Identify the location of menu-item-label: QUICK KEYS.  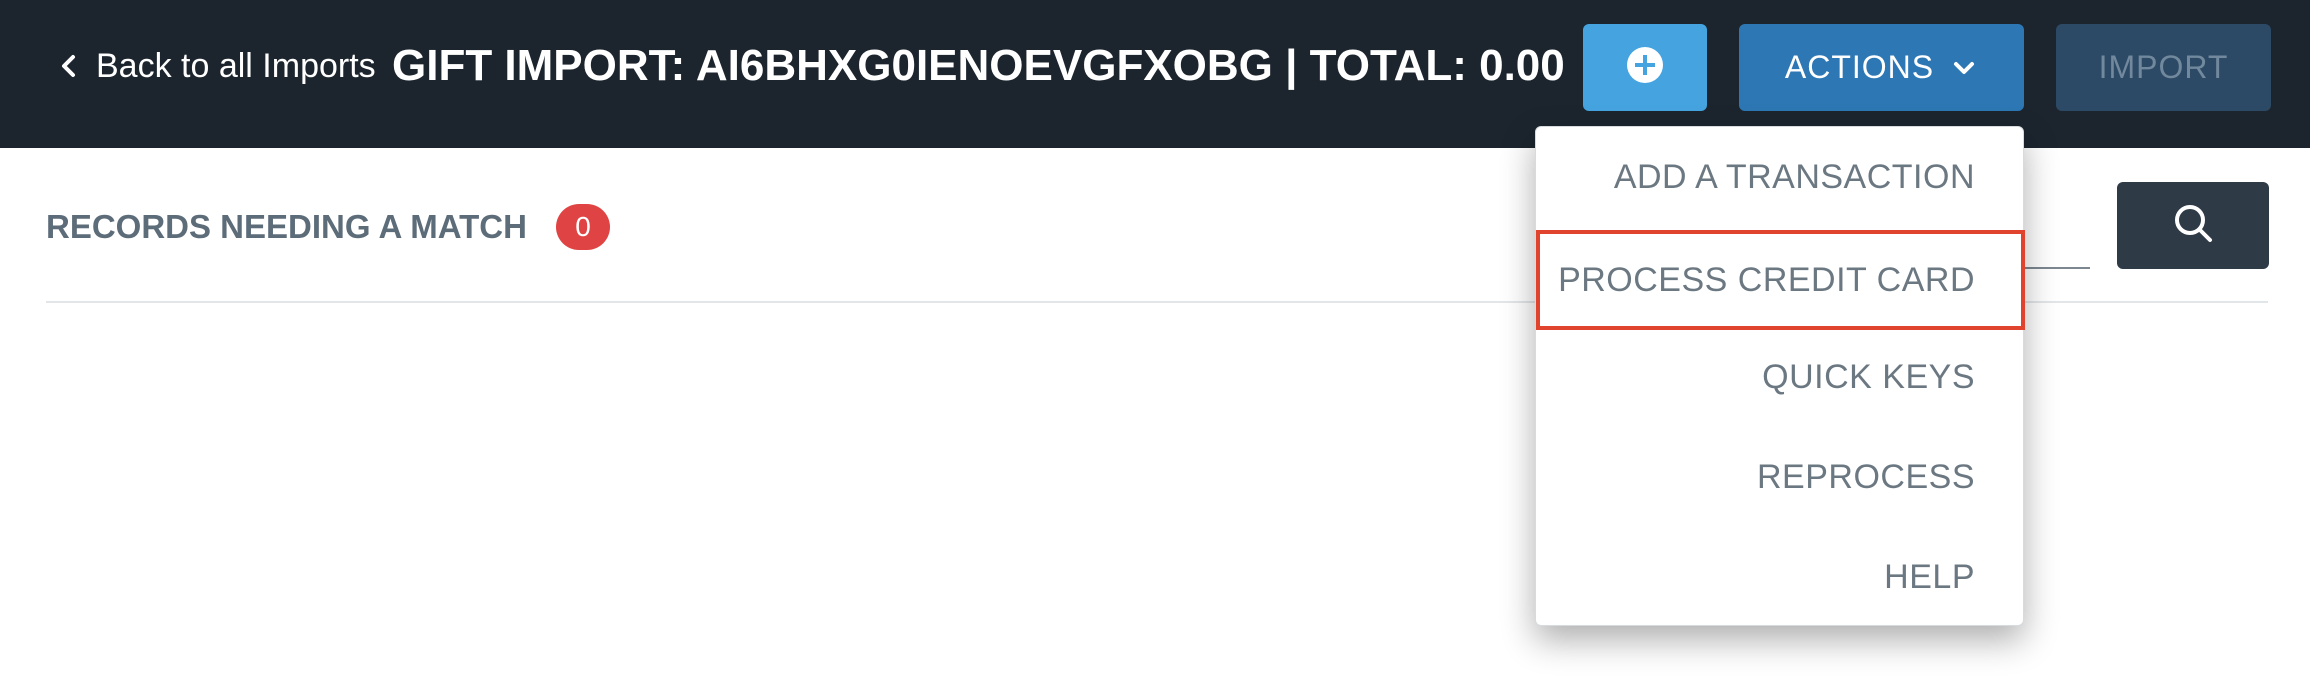
(1868, 376).